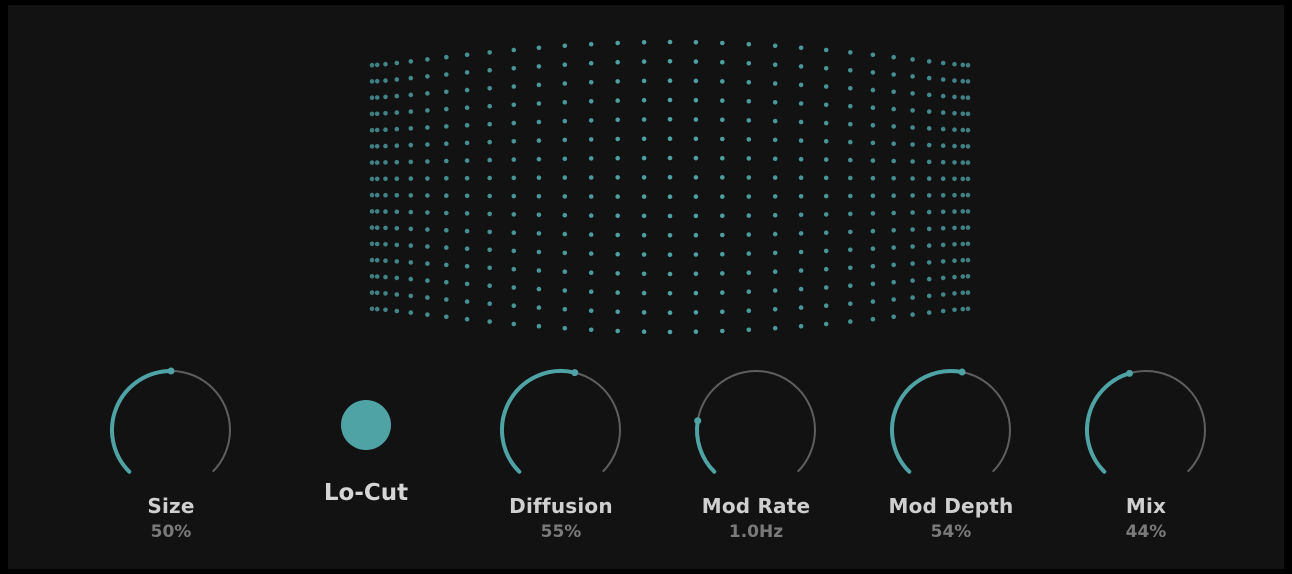  I want to click on diffusion-value: 55%, so click(561, 532).